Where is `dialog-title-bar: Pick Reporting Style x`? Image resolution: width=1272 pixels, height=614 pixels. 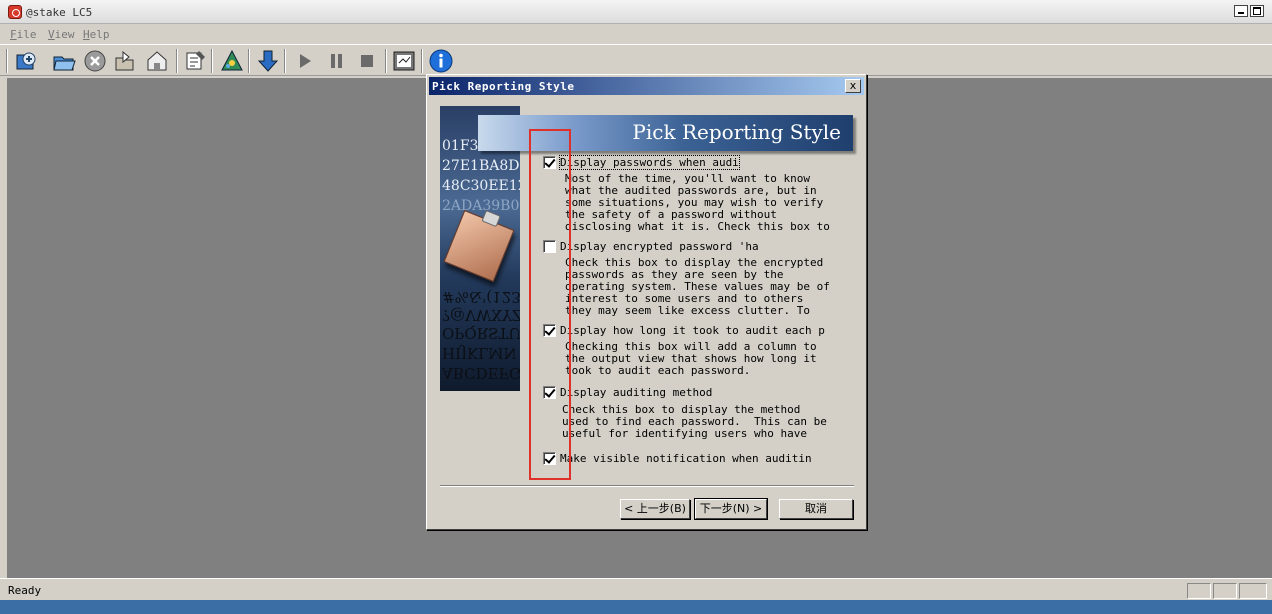
dialog-title-bar: Pick Reporting Style x is located at coordinates (646, 86).